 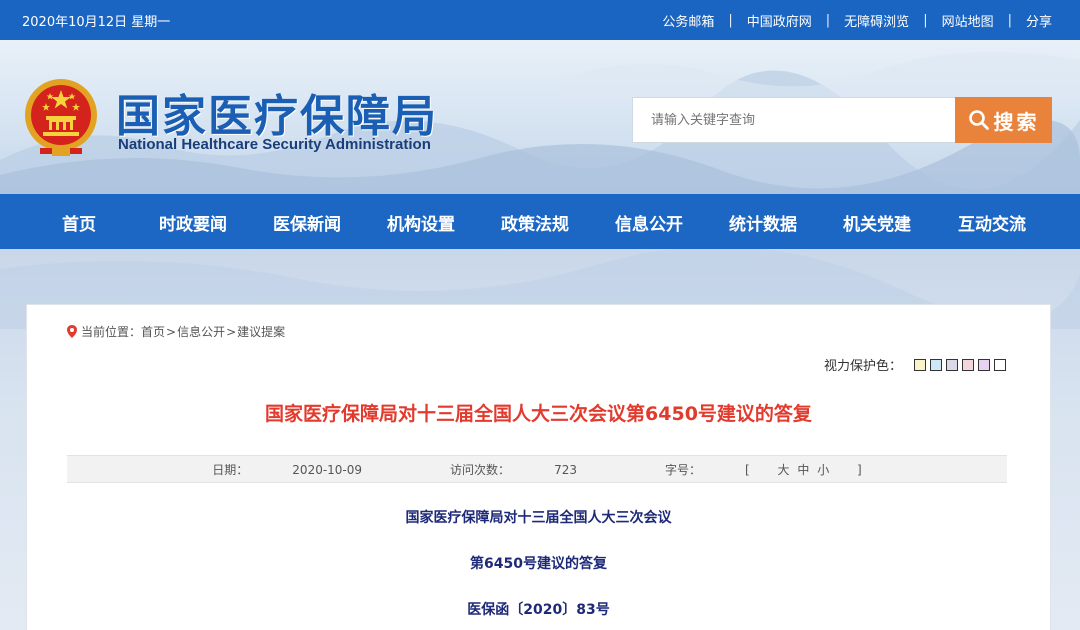 I want to click on nav-item-healthcare-news: 医保新闻, so click(x=307, y=222).